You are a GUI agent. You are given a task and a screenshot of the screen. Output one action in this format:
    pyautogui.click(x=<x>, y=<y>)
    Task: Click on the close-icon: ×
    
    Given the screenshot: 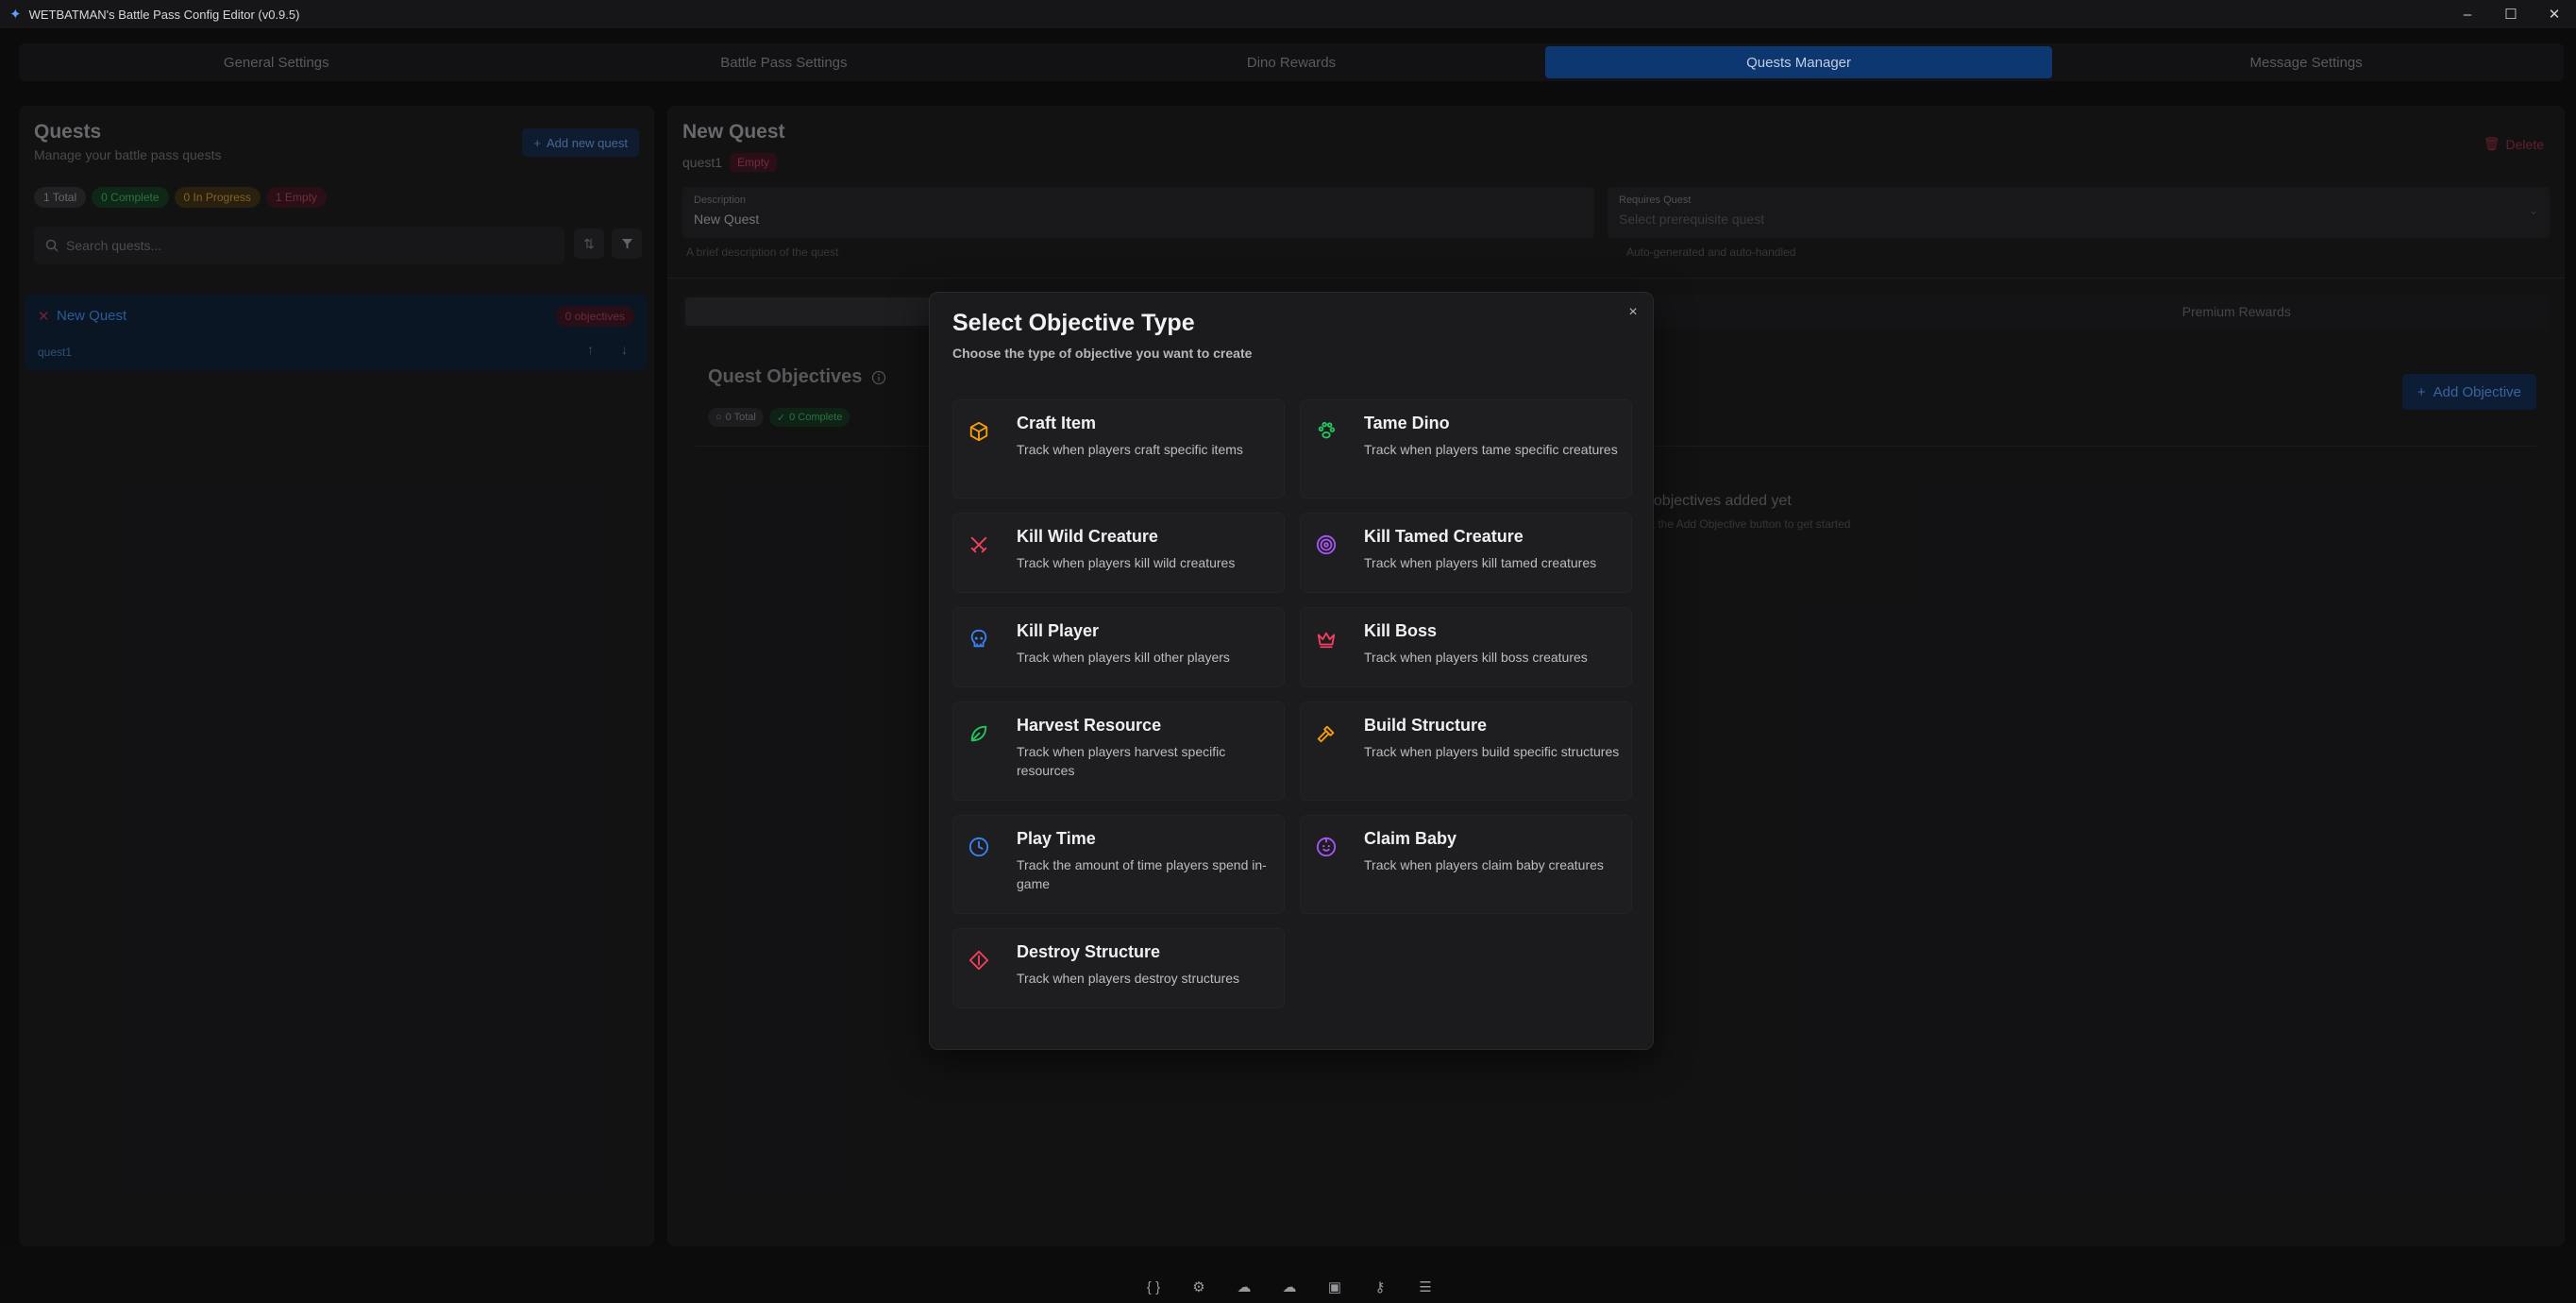 What is the action you would take?
    pyautogui.click(x=1633, y=312)
    